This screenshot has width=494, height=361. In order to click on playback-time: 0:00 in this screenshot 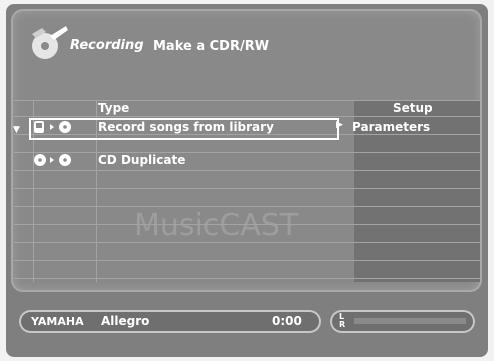, I will do `click(287, 321)`.